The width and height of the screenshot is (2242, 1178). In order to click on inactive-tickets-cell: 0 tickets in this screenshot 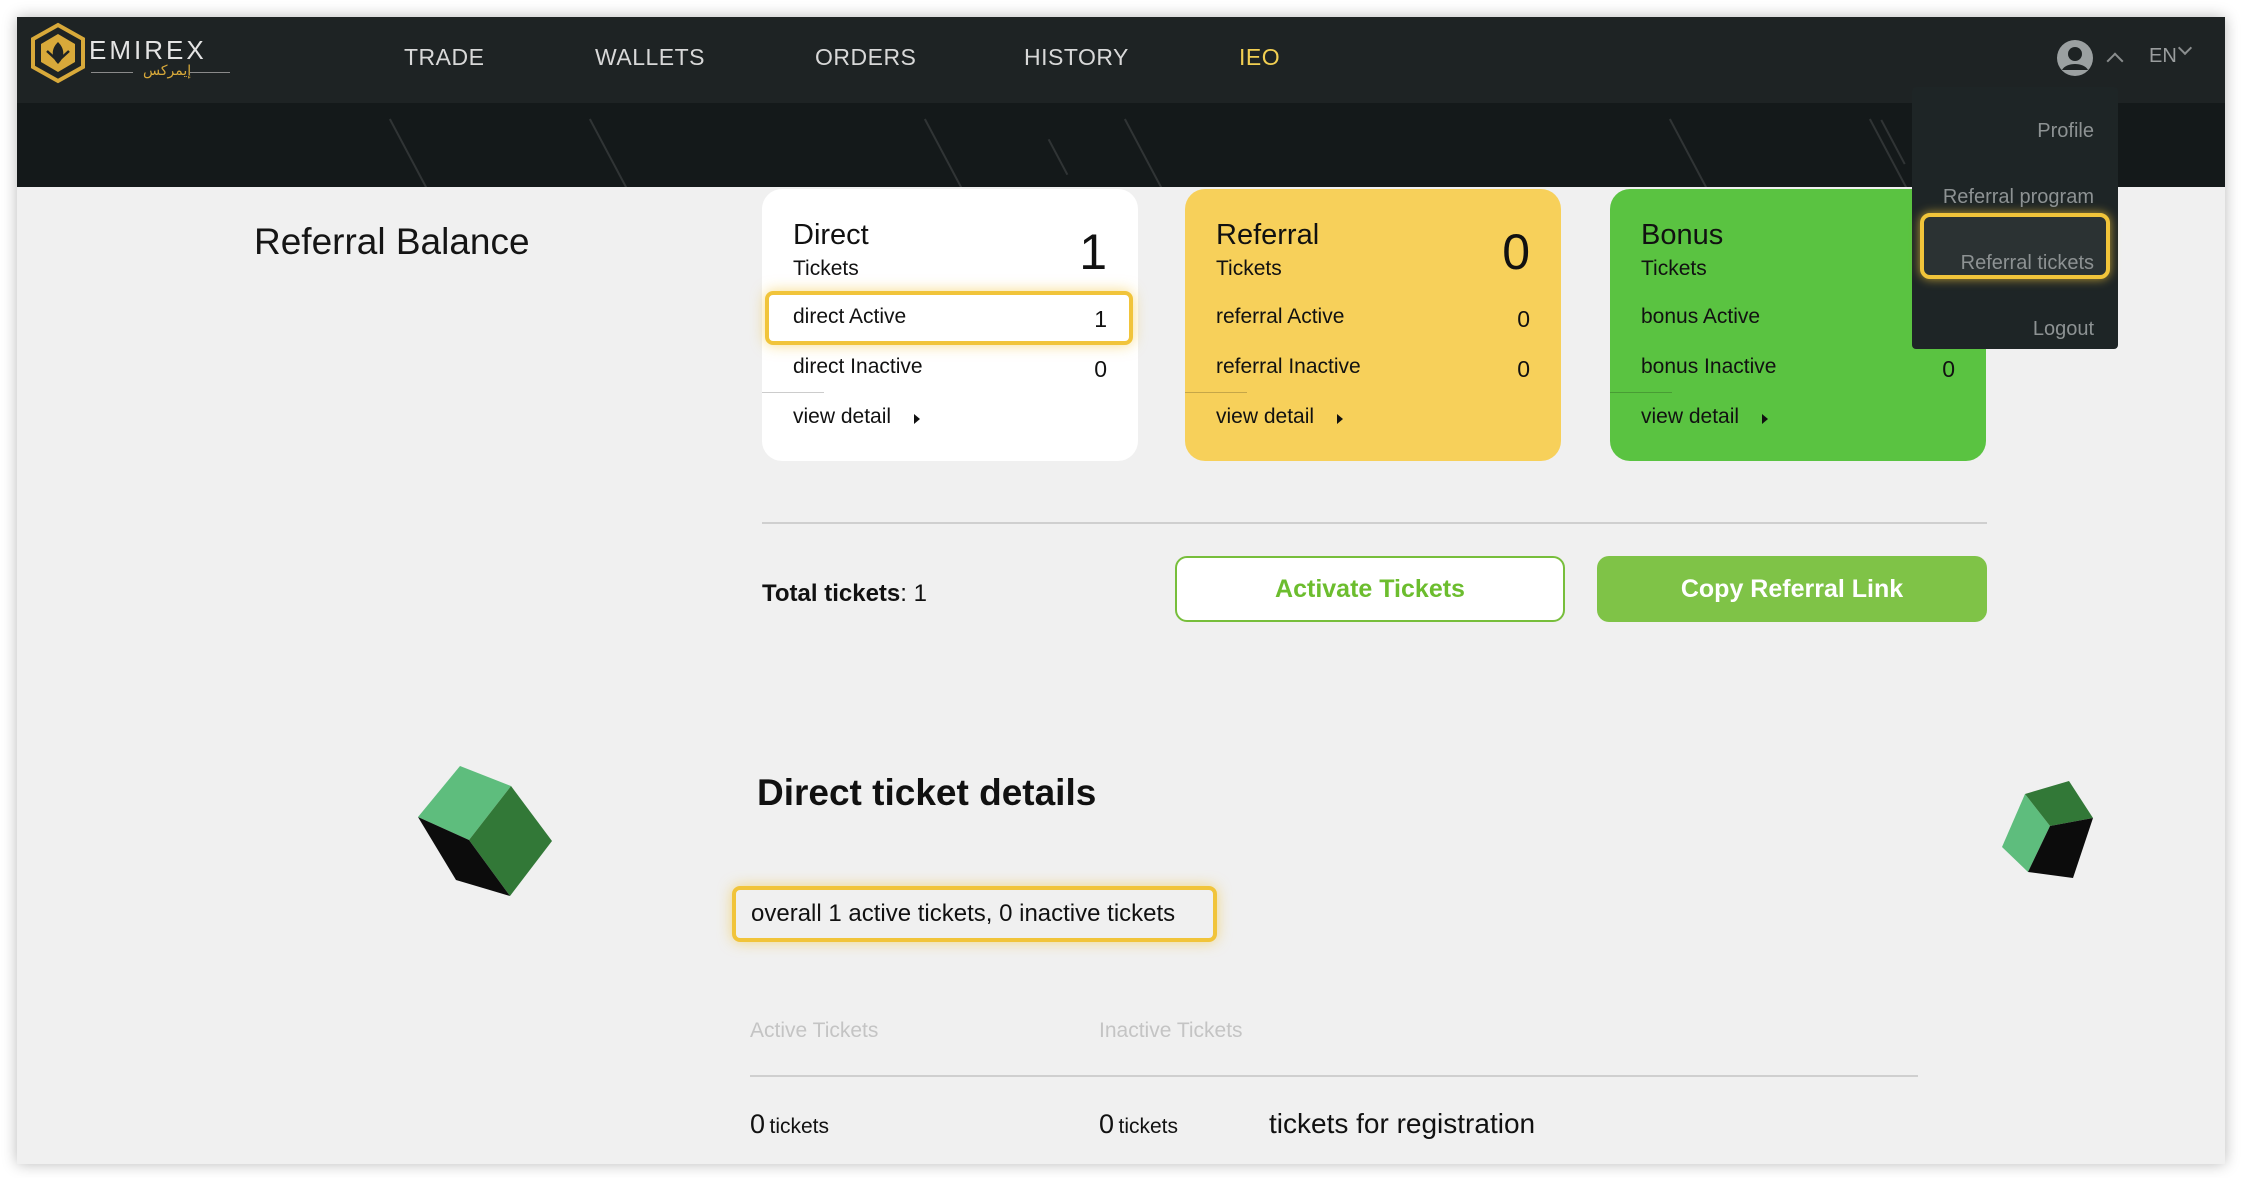, I will do `click(1138, 1124)`.